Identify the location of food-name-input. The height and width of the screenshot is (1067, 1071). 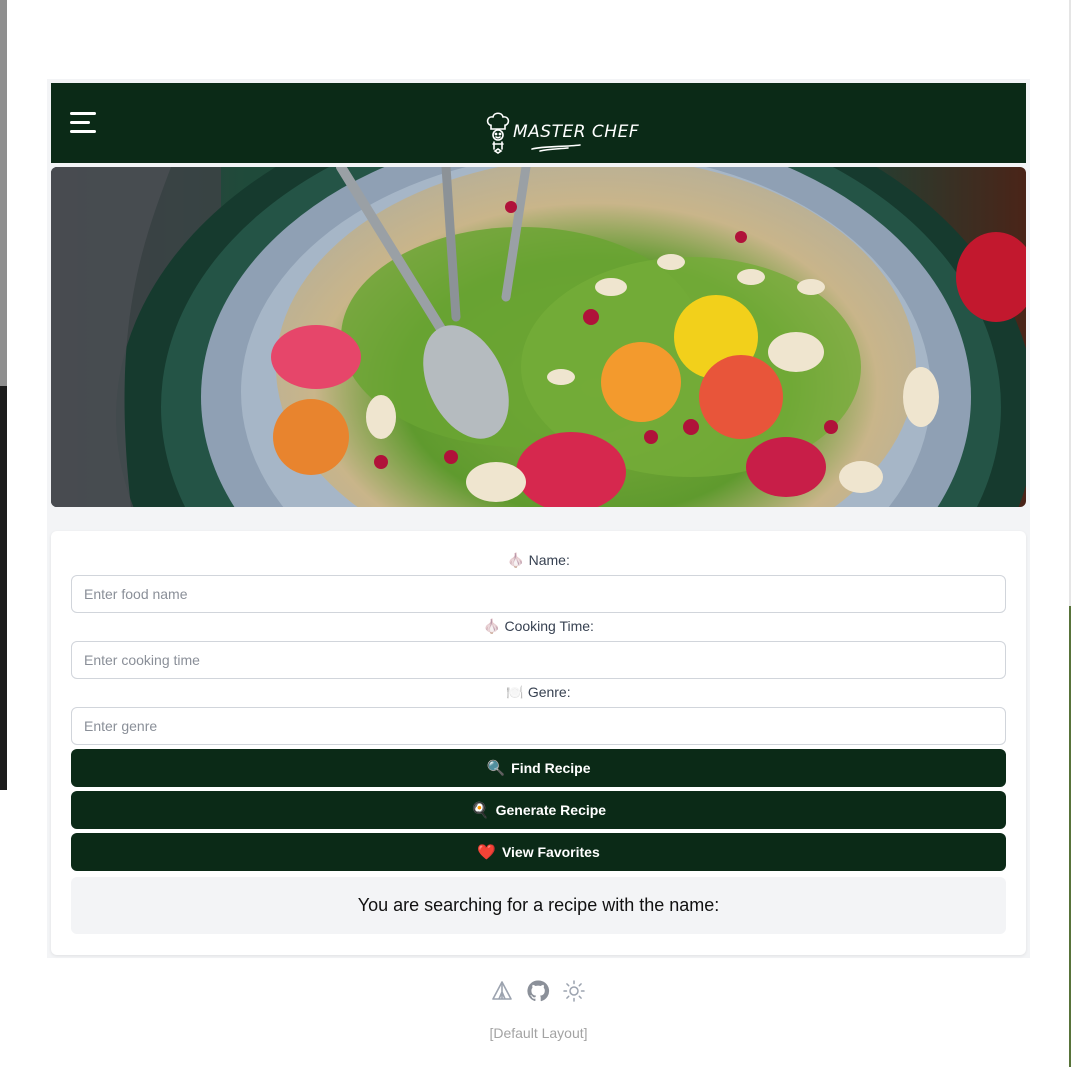
(538, 594).